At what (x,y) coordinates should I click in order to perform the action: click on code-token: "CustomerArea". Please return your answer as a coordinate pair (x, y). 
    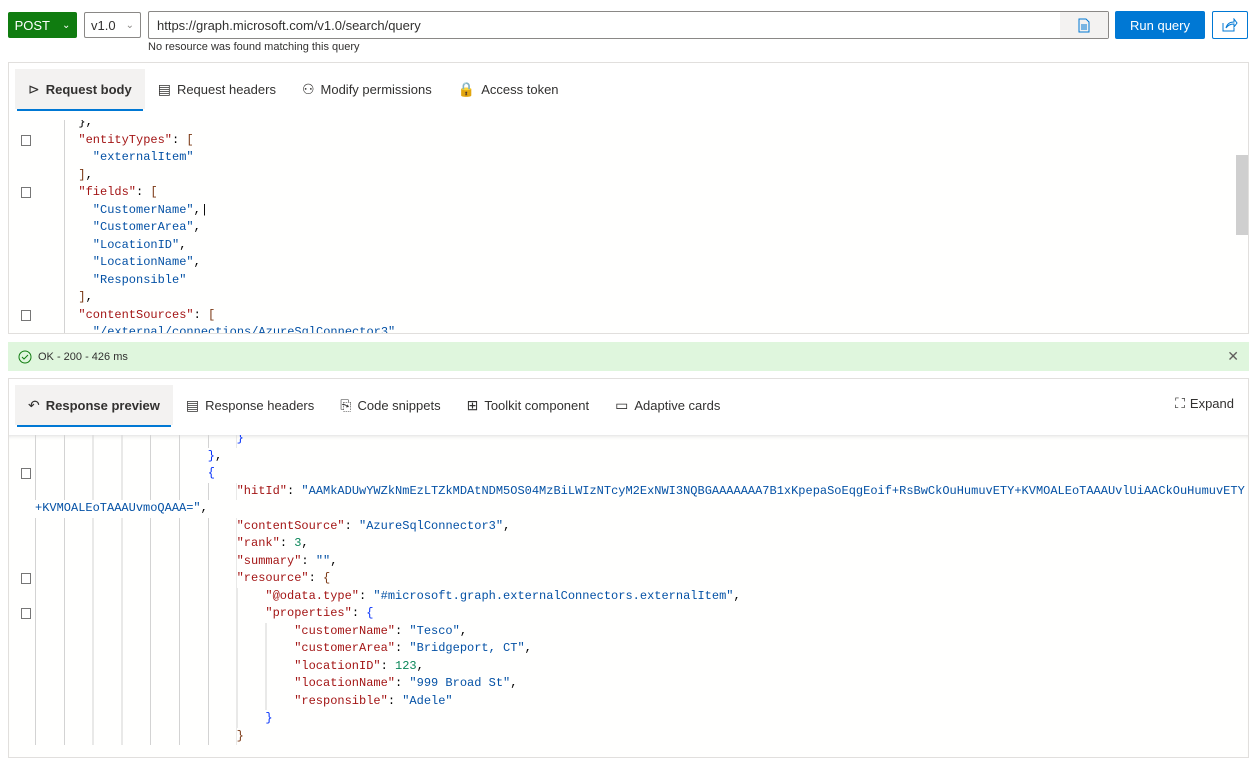
    Looking at the image, I should click on (143, 227).